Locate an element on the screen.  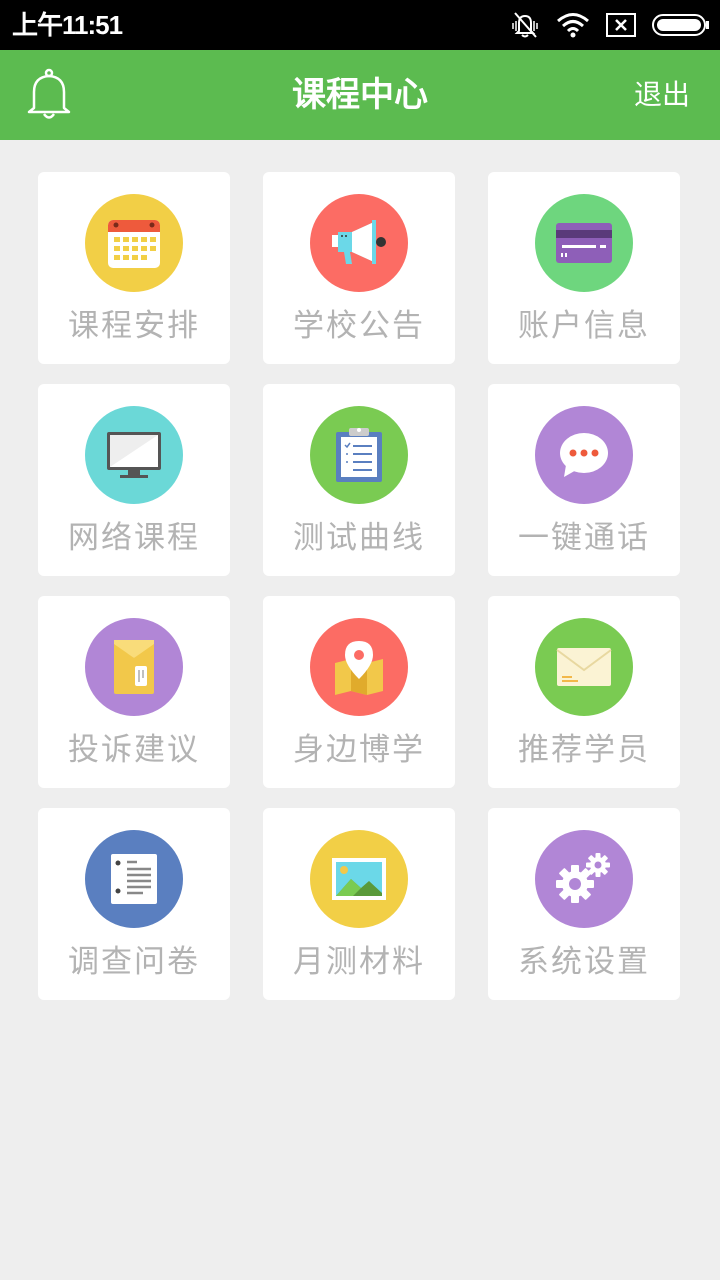
menu-item-account-info: 账户信息 is located at coordinates (584, 268).